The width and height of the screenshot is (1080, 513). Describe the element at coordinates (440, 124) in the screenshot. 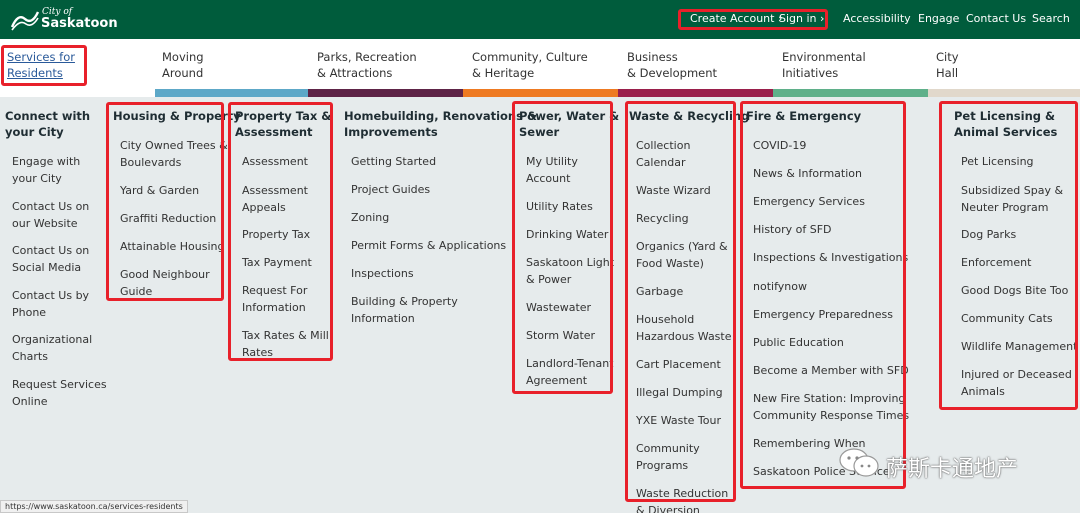

I see `column-heading: Homebuilding, Renovations & Improvements` at that location.